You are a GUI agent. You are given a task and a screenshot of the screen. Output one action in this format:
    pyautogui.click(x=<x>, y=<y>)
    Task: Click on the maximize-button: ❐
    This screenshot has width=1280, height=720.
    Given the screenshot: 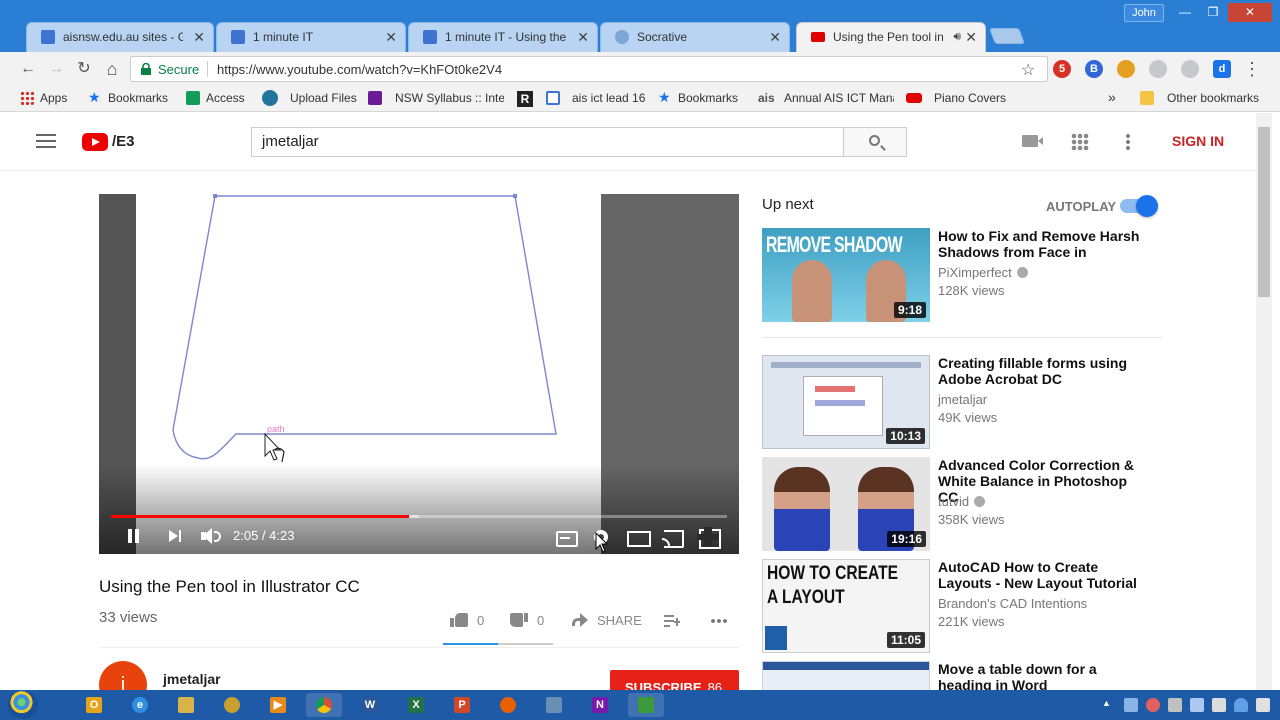 What is the action you would take?
    pyautogui.click(x=1213, y=12)
    